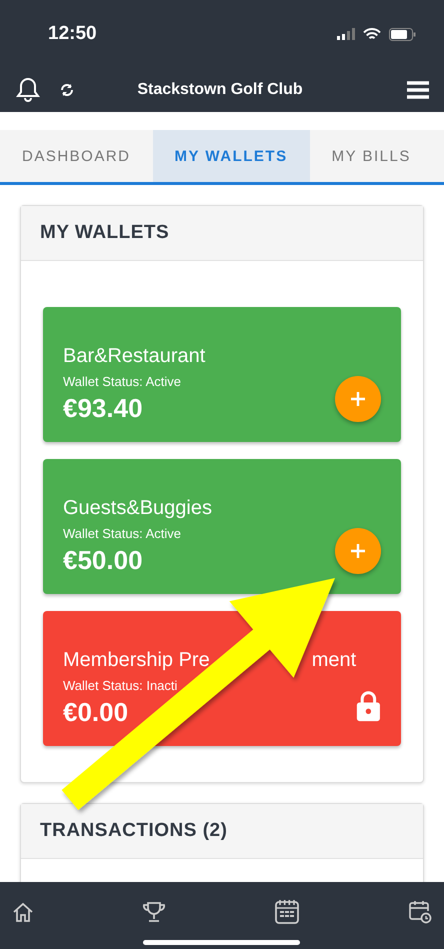  What do you see at coordinates (334, 660) in the screenshot?
I see `wallet-name: ment` at bounding box center [334, 660].